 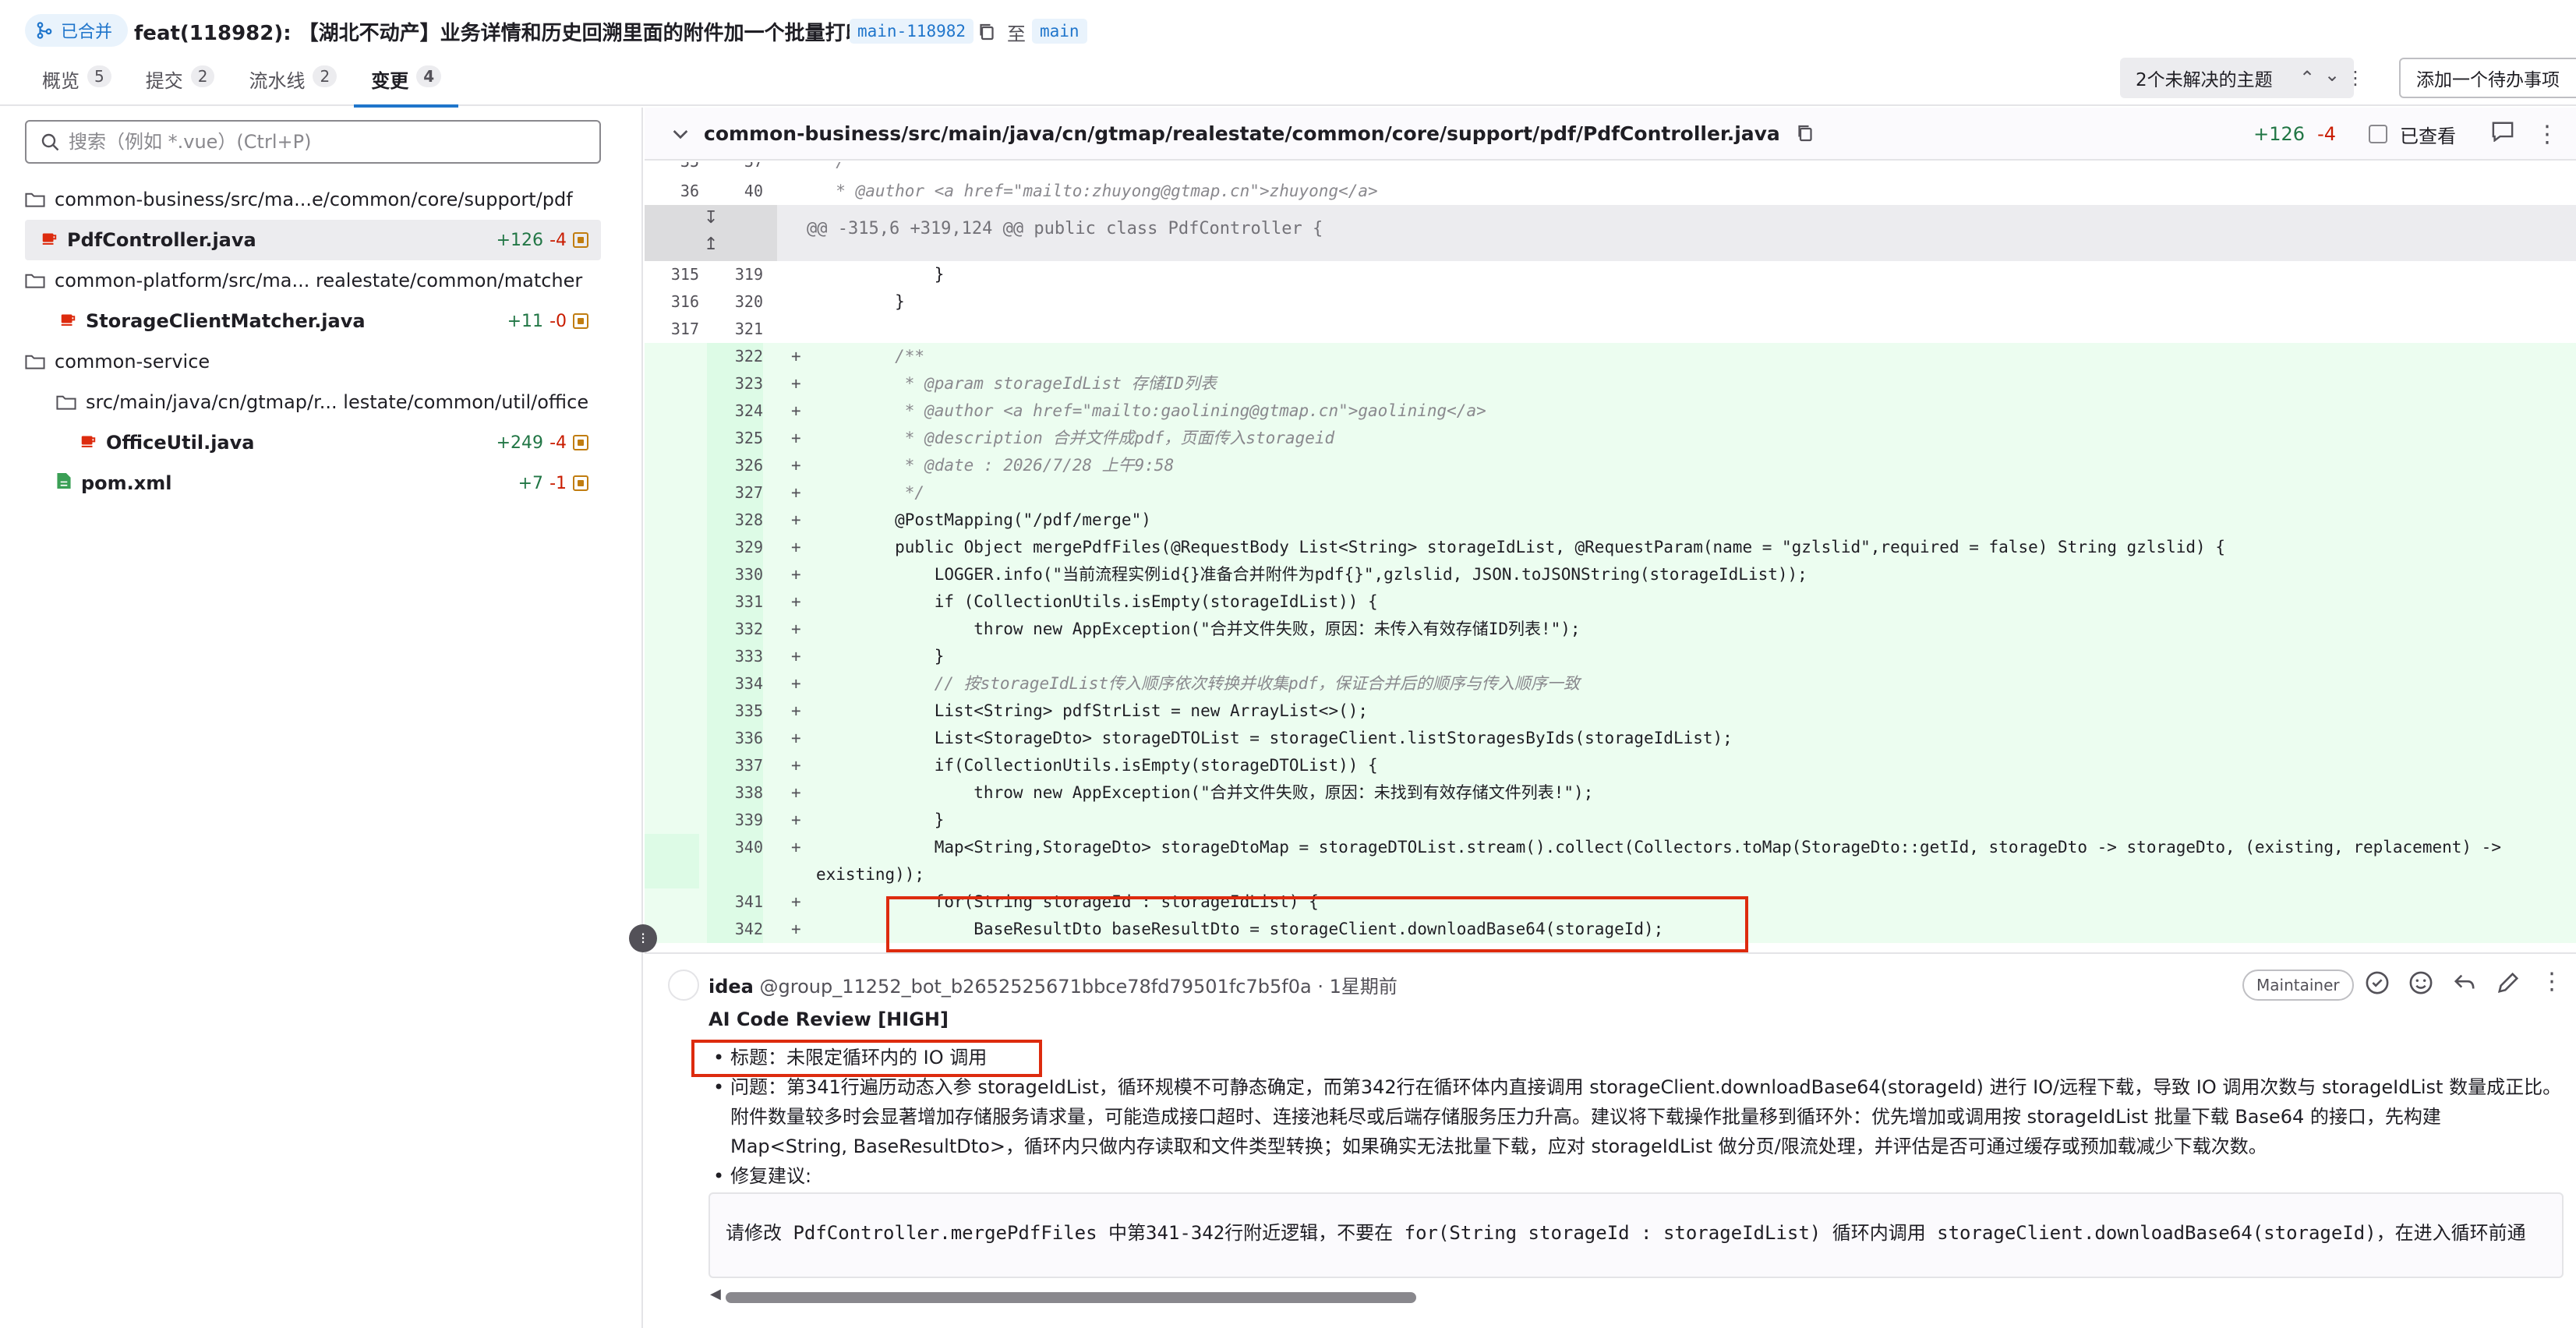 I want to click on tree-file-pdfcontroller: PdfController.java +126 -4, so click(x=313, y=240).